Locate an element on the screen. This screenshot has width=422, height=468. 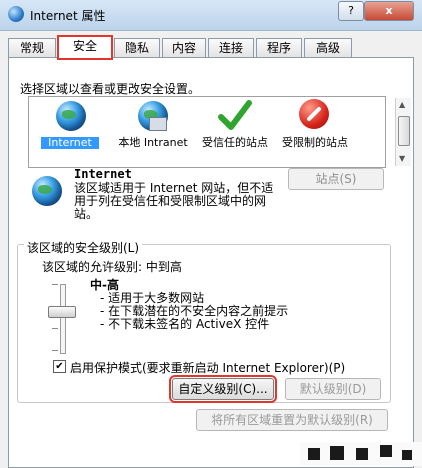
zone-list-scrollbar: ▲ ▼ is located at coordinates (403, 132).